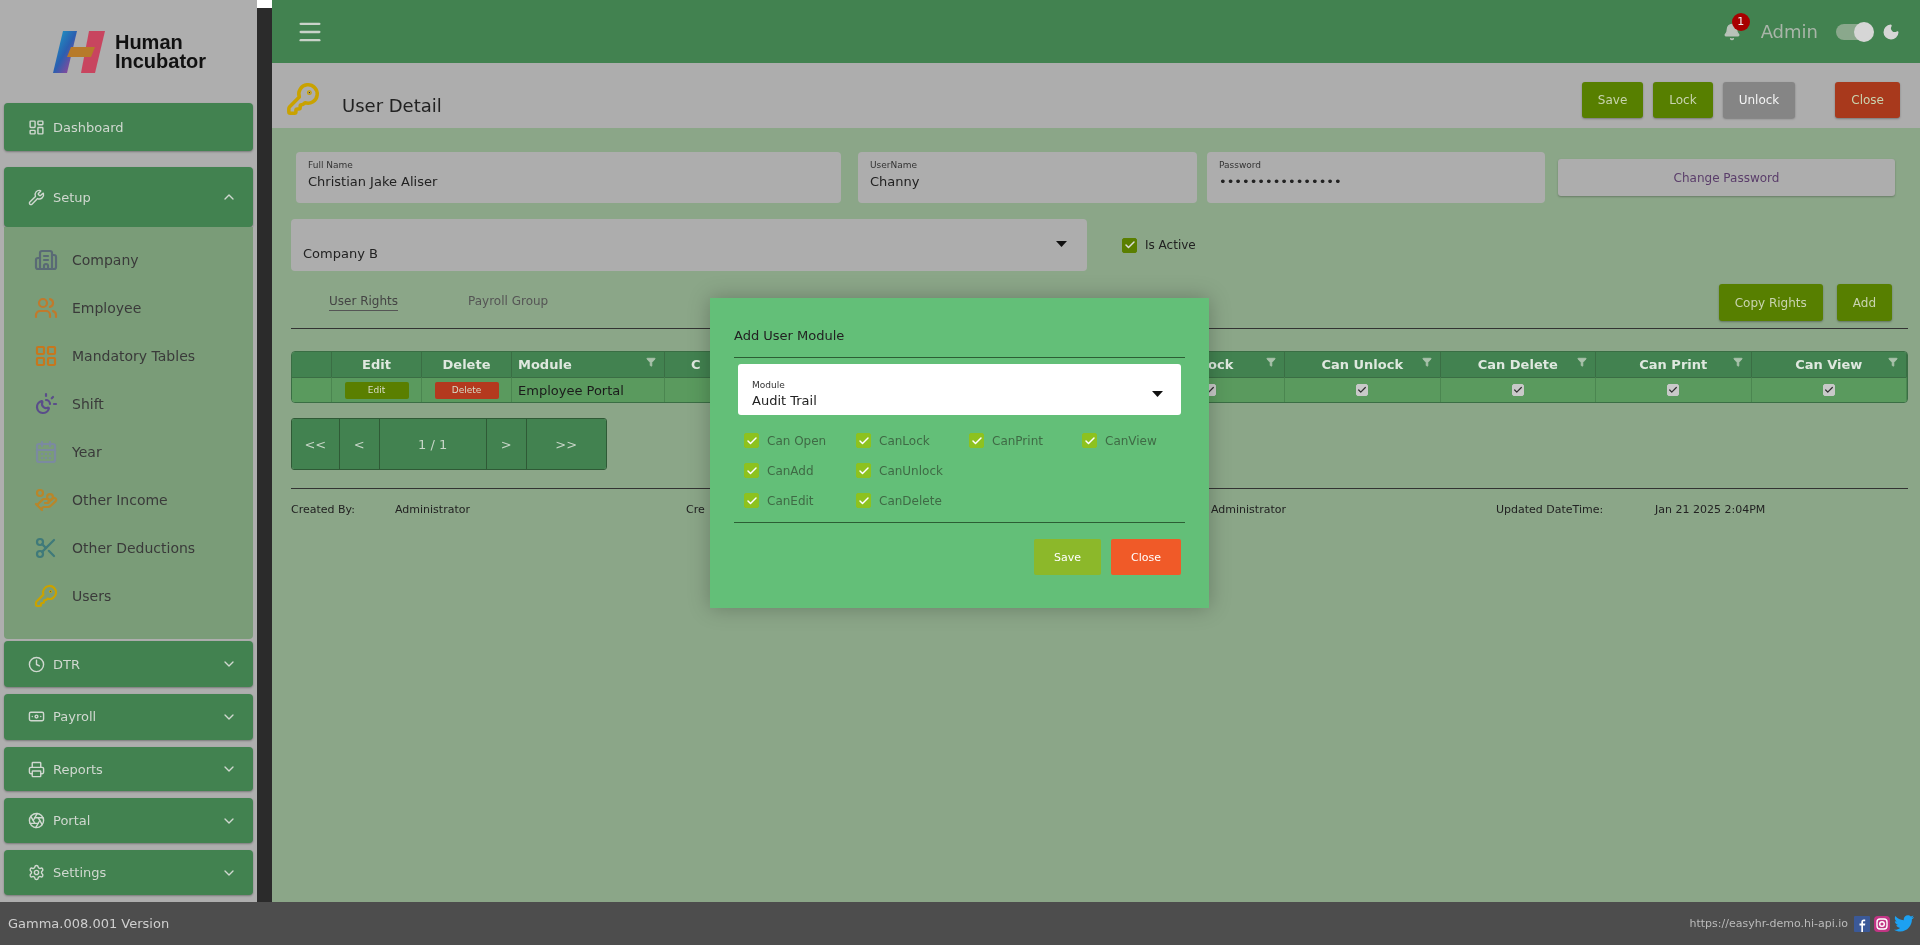  What do you see at coordinates (1518, 364) in the screenshot?
I see `column-header: Can Delete` at bounding box center [1518, 364].